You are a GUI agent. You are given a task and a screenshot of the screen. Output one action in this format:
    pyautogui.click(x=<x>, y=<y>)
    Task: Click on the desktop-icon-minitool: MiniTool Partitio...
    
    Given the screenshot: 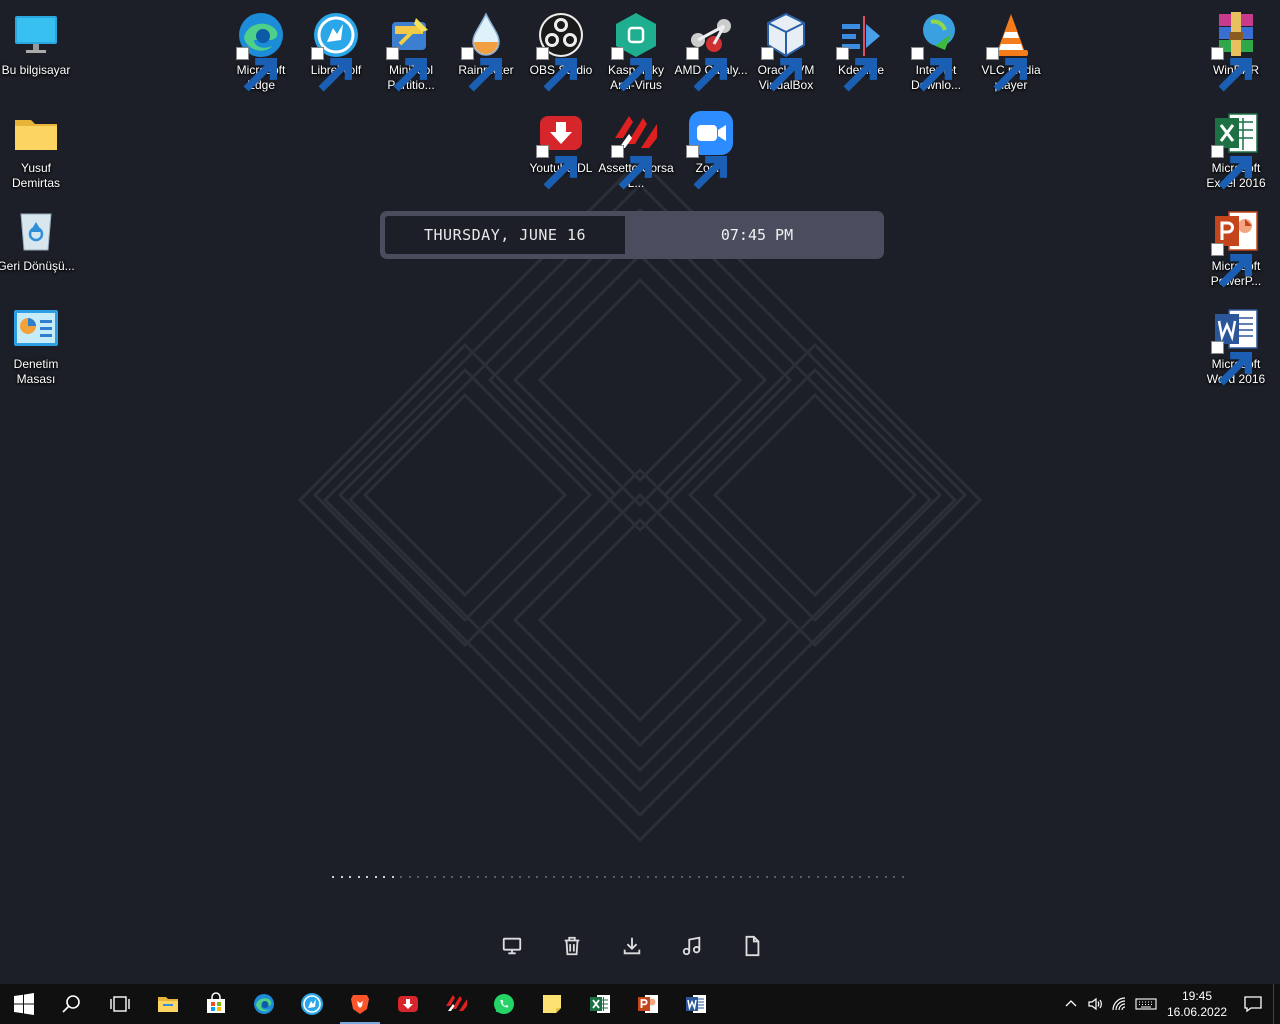 What is the action you would take?
    pyautogui.click(x=411, y=49)
    